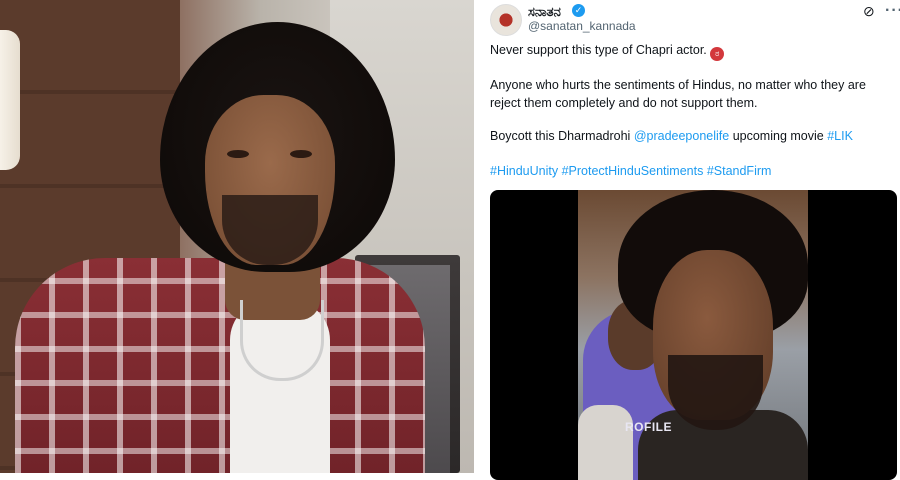  Describe the element at coordinates (282, 340) in the screenshot. I see `silver-chain` at that location.